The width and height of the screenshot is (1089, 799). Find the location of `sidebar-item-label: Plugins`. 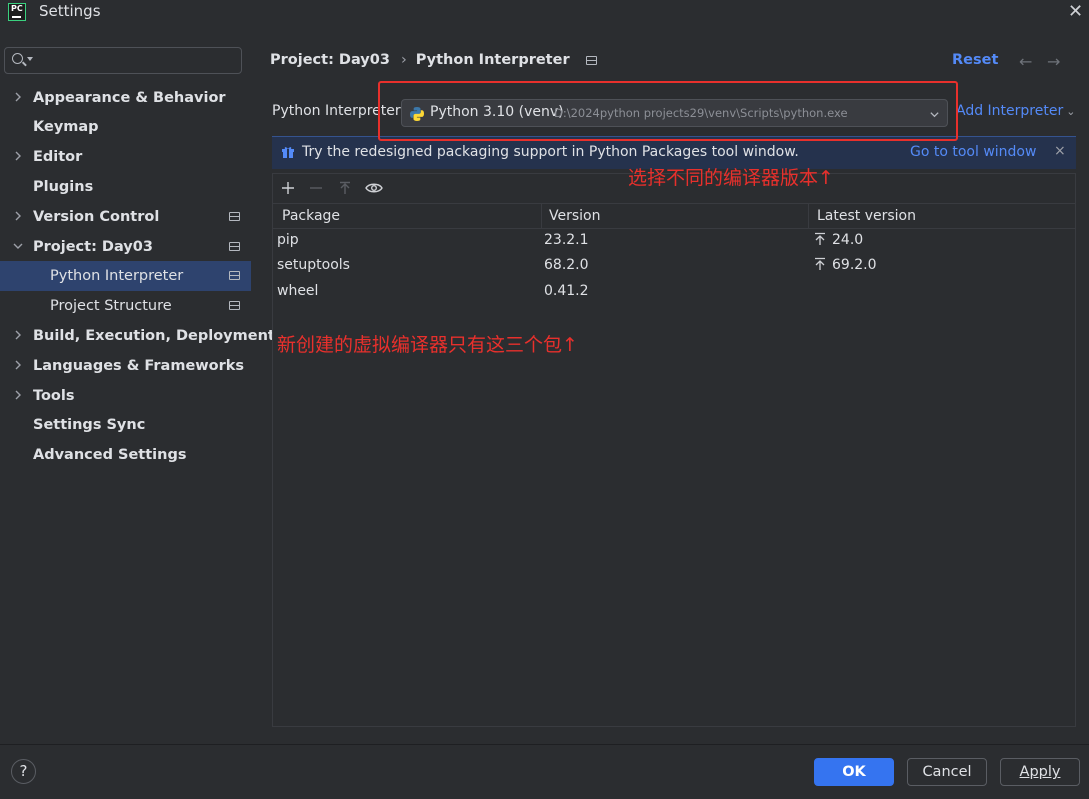

sidebar-item-label: Plugins is located at coordinates (63, 187).